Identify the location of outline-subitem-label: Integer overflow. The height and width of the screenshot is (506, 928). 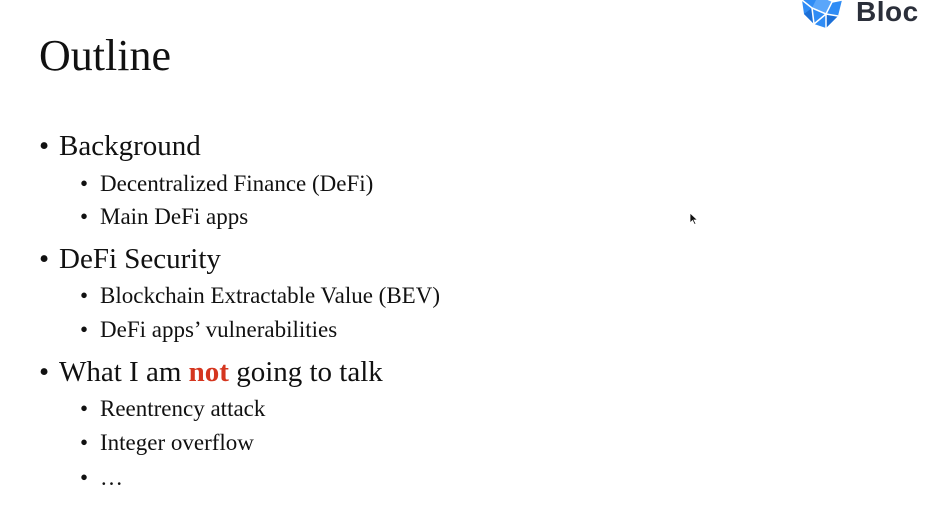
(177, 442).